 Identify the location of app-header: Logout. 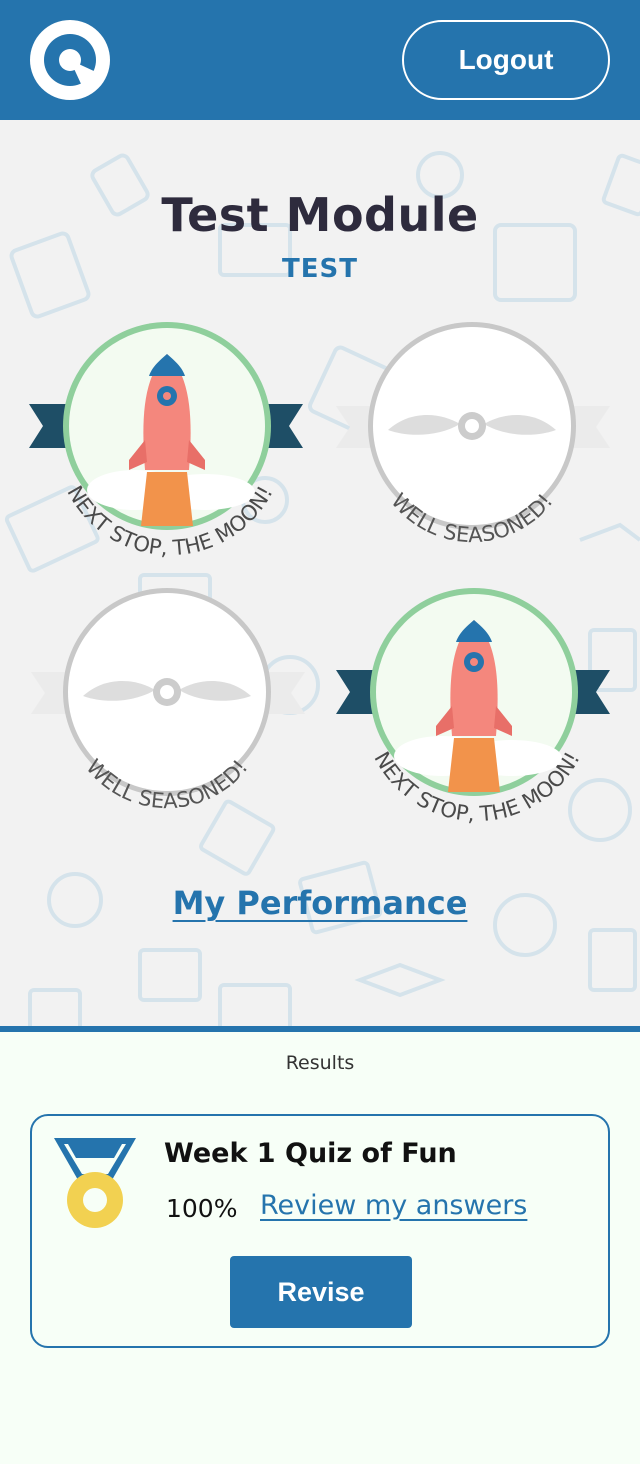
(320, 60).